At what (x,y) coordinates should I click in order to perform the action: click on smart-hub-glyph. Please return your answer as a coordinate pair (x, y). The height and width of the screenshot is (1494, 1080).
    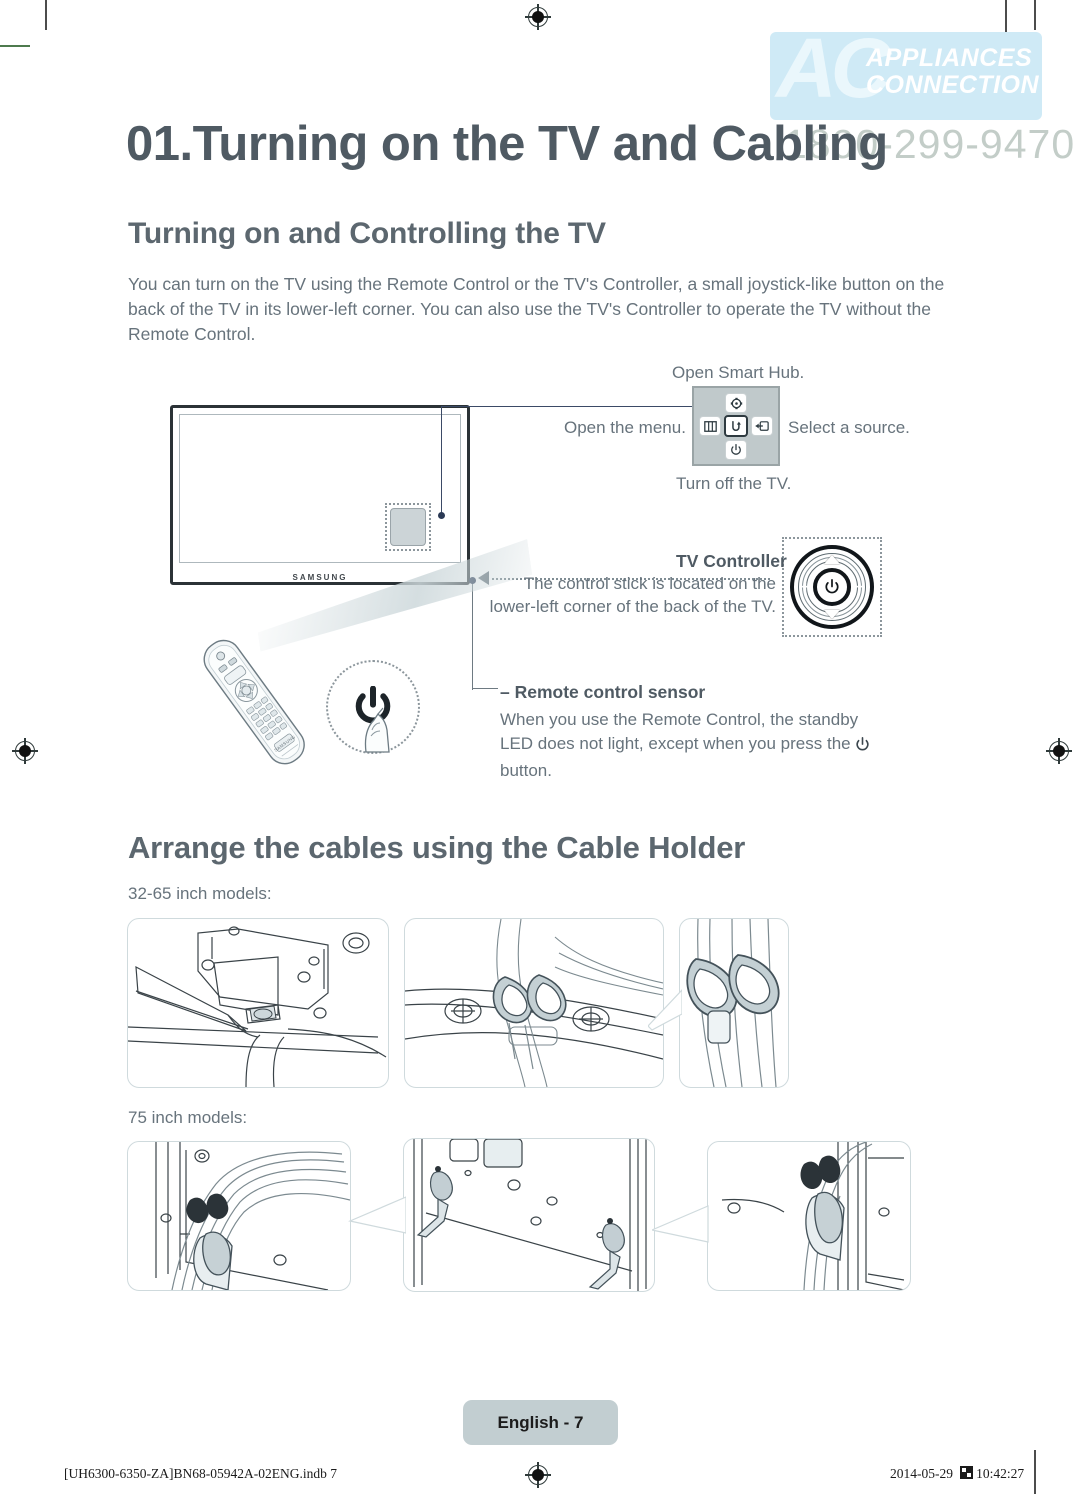
    Looking at the image, I should click on (736, 403).